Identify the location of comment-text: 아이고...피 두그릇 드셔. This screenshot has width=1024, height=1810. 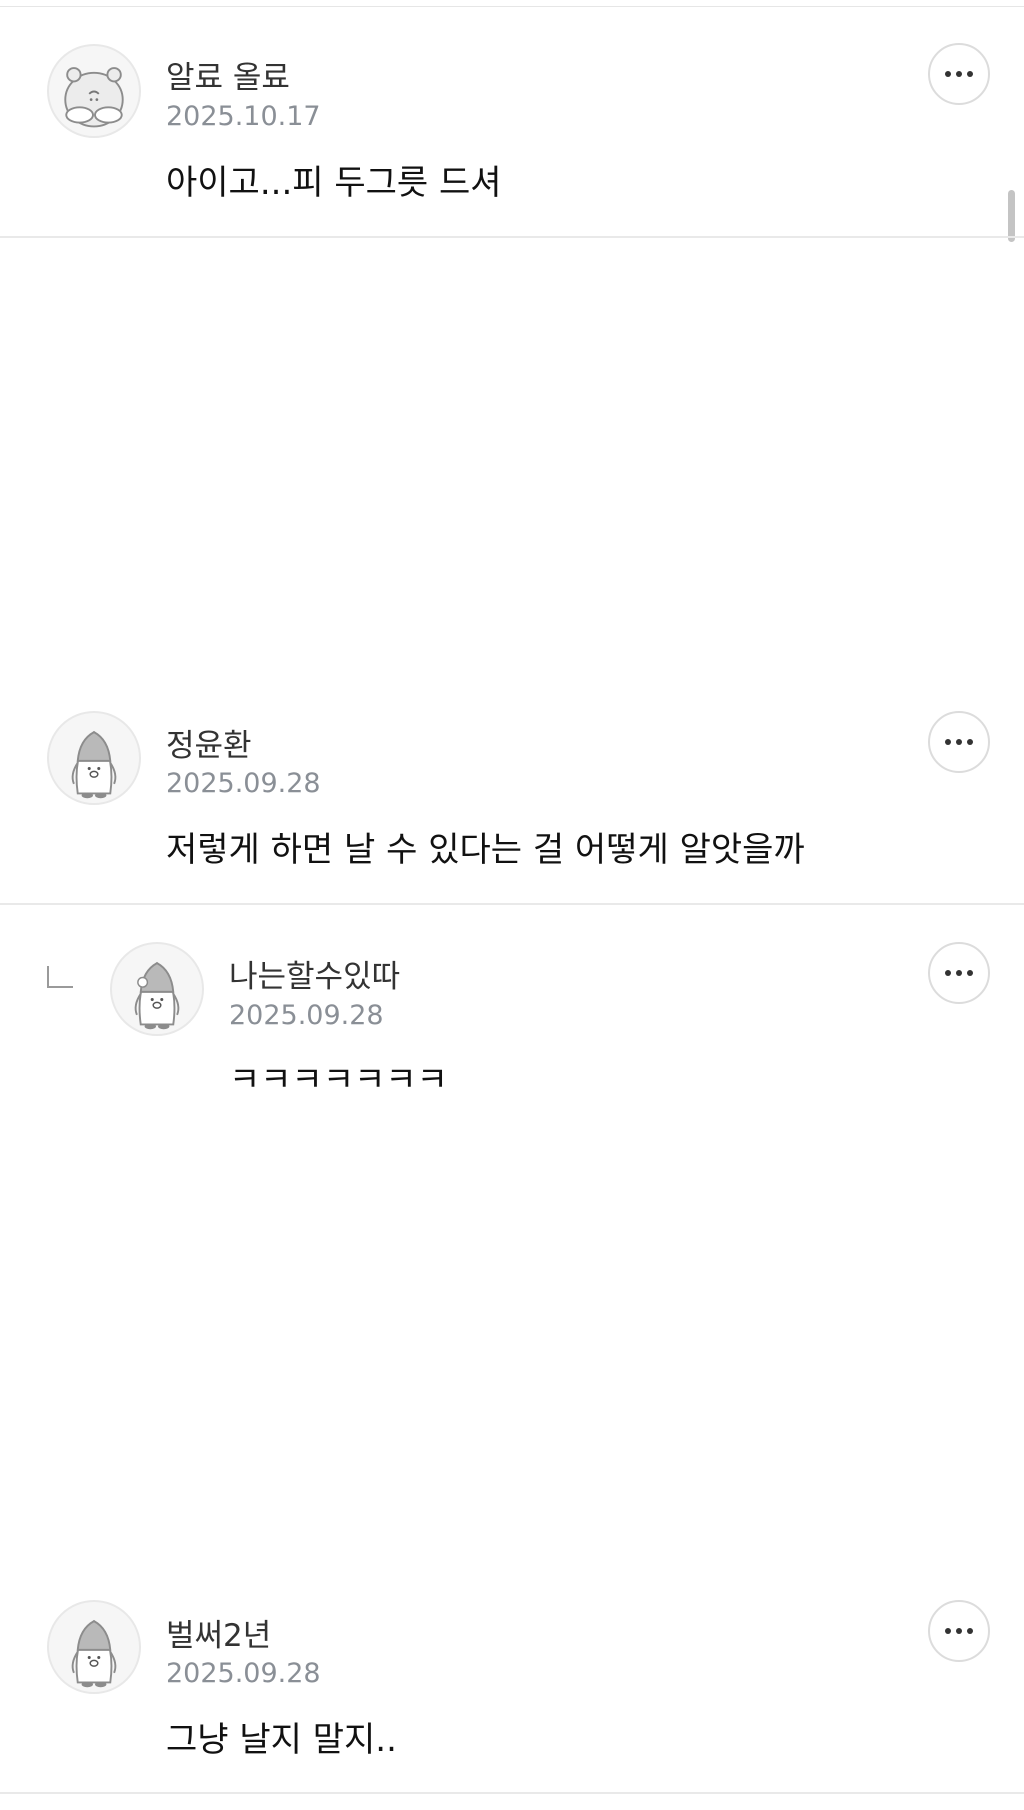
(334, 183).